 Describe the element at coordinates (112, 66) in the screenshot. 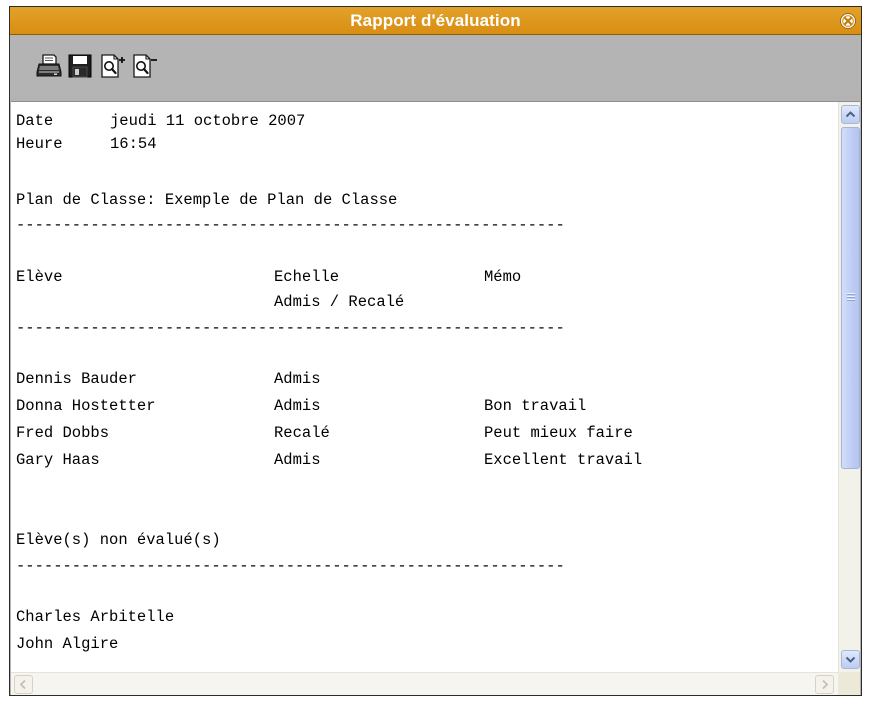

I see `zoom-in-icon` at that location.